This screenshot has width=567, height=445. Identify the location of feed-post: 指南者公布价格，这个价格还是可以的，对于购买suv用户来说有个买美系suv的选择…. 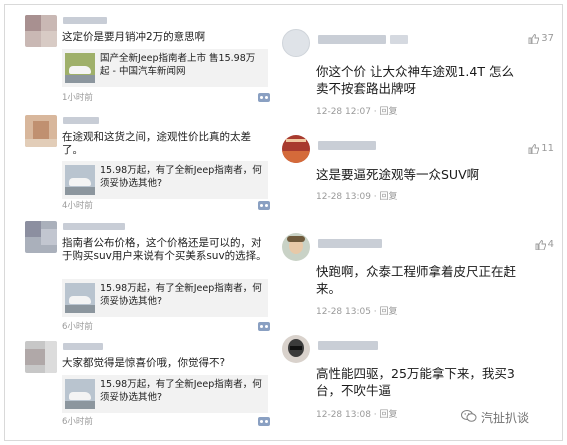
(144, 276).